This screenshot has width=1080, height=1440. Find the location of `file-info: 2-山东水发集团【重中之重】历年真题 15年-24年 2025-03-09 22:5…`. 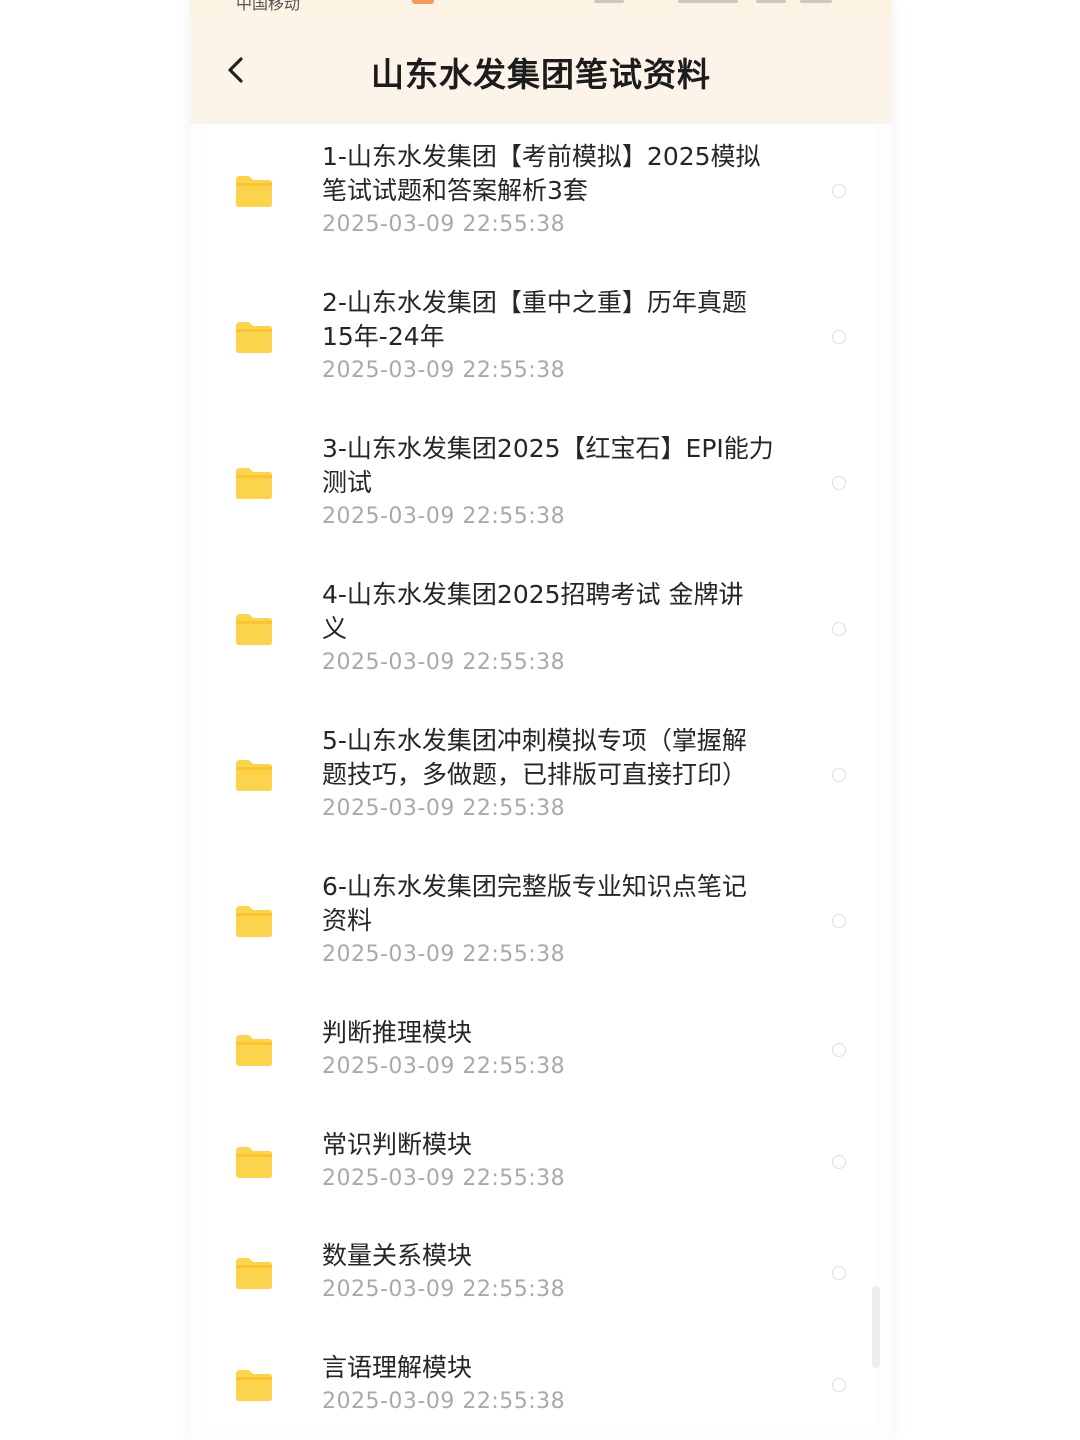

file-info: 2-山东水发集团【重中之重】历年真题 15年-24年 2025-03-09 22:5… is located at coordinates (557, 337).